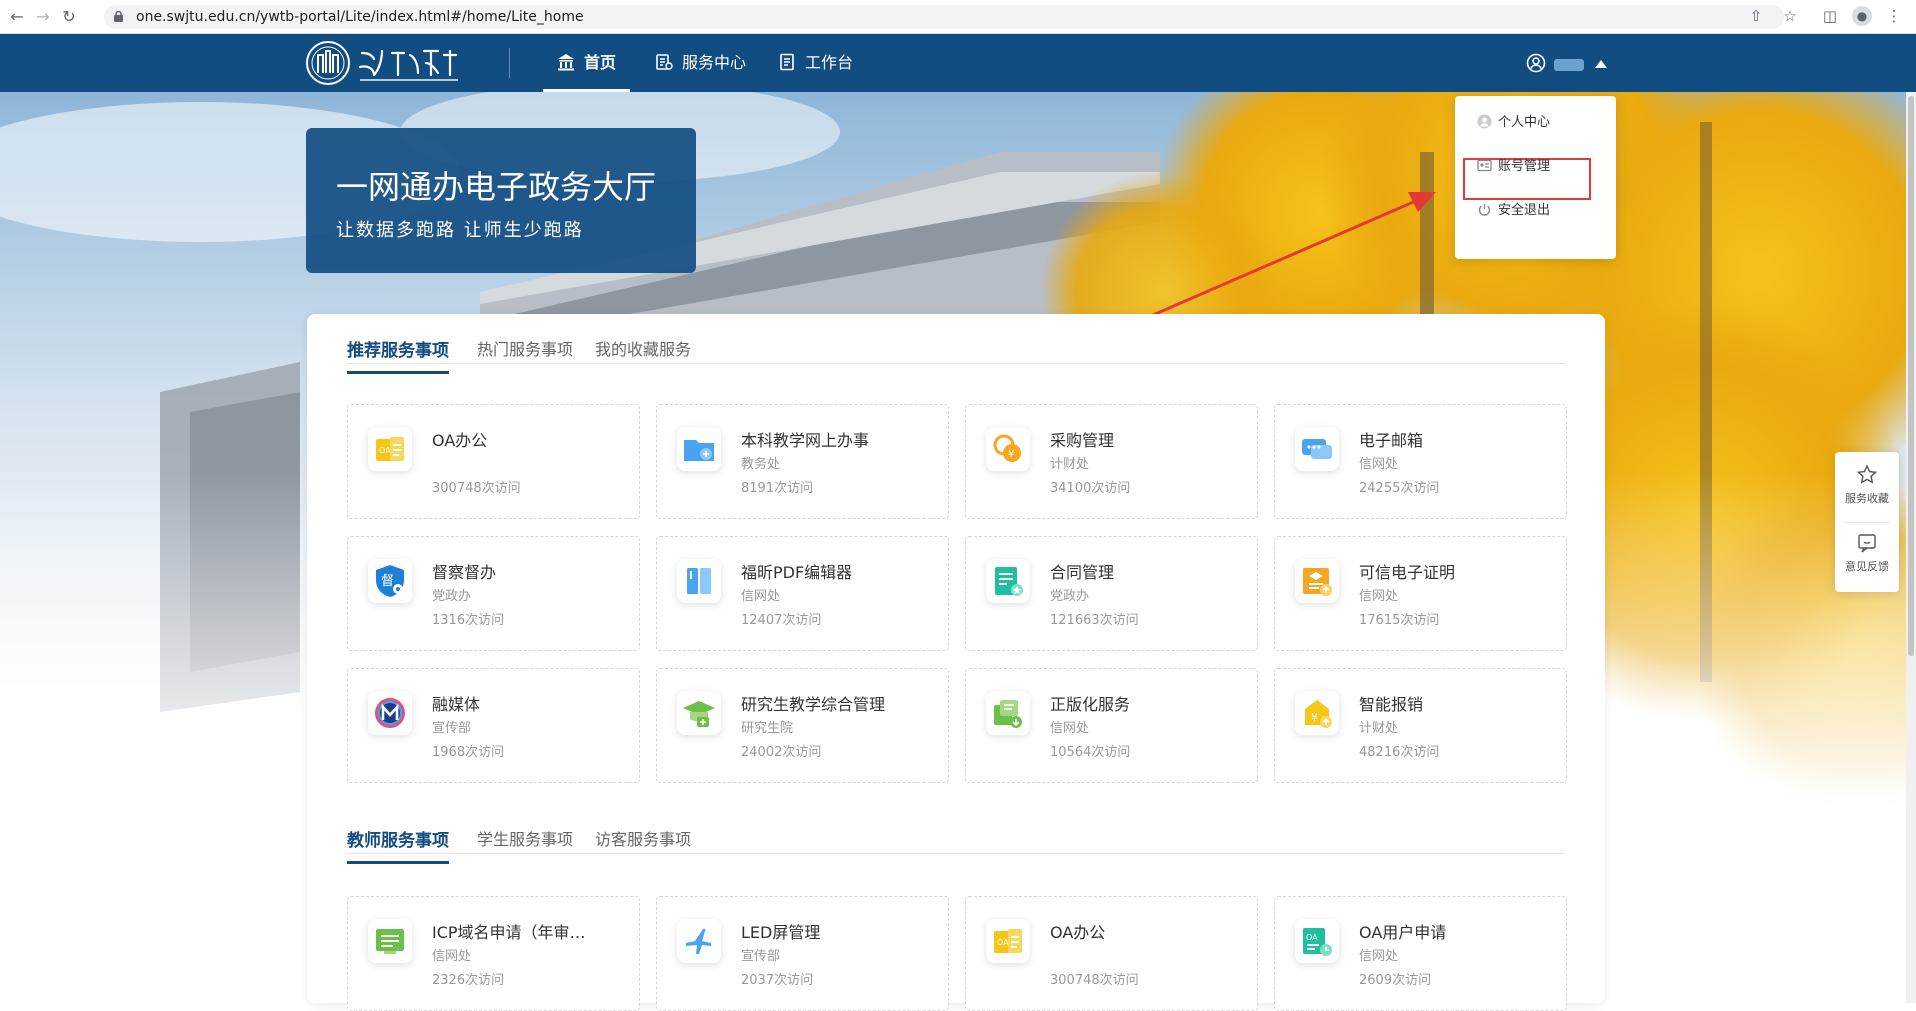 This screenshot has width=1916, height=1011. I want to click on service-visit-count: 121663次访问, so click(1094, 620).